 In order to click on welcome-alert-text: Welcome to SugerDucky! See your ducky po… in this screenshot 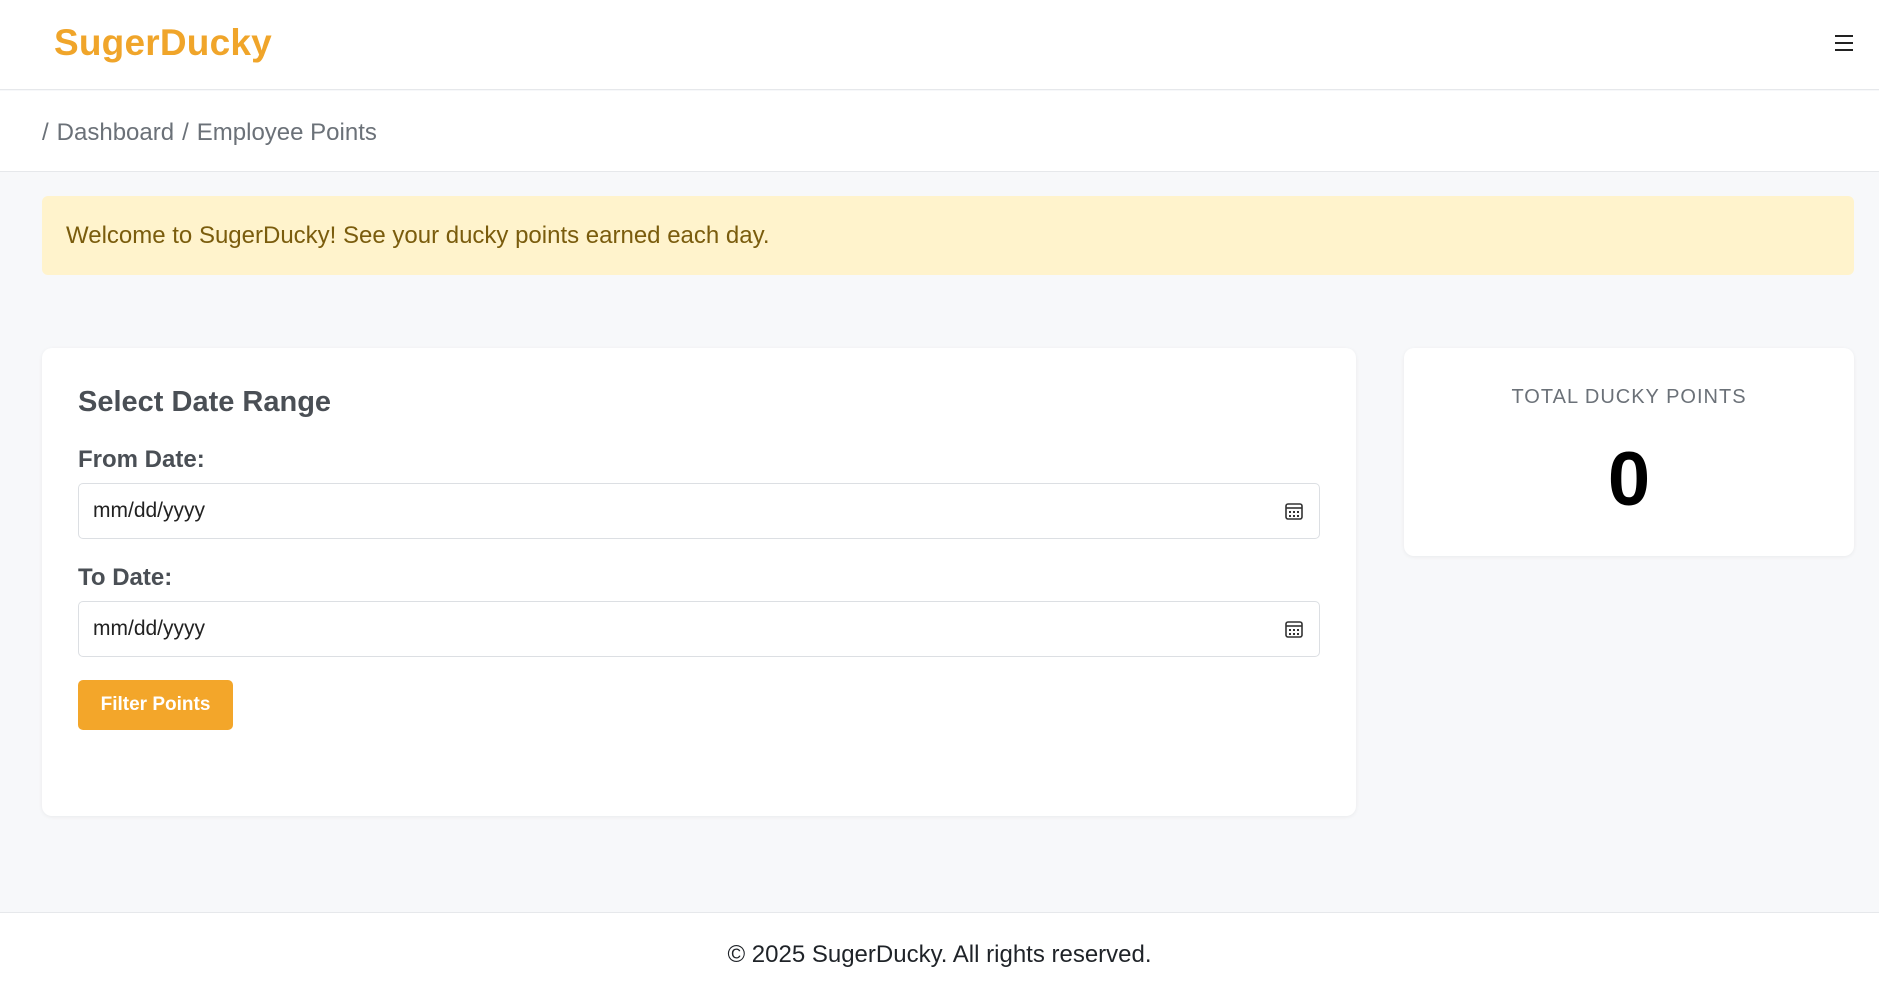, I will do `click(418, 235)`.